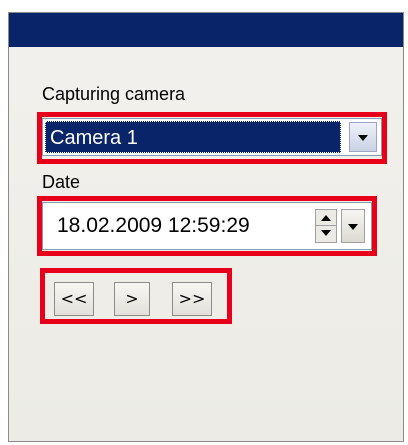 This screenshot has height=445, width=408. I want to click on title-bar, so click(206, 30).